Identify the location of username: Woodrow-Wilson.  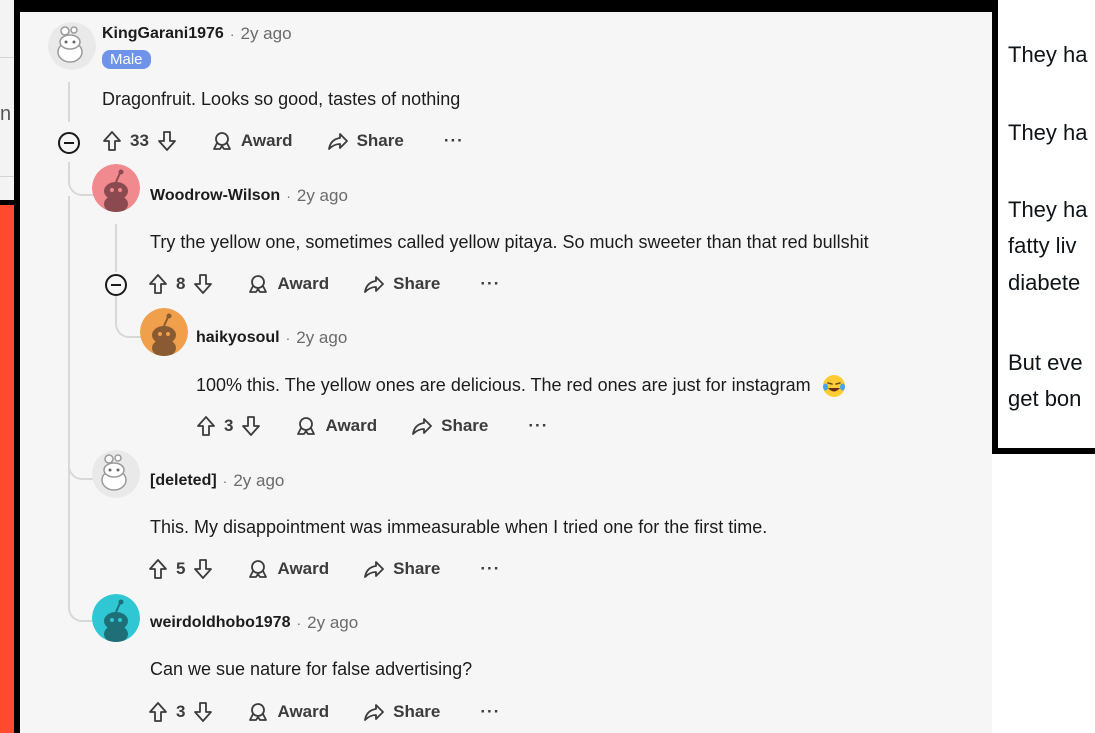
(215, 196).